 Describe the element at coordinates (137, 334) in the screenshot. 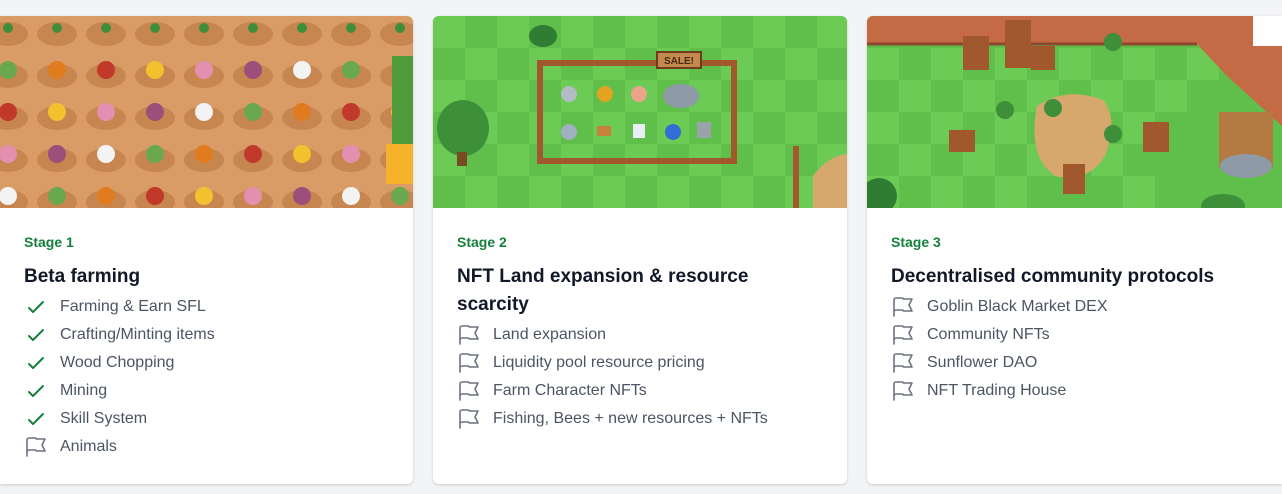

I see `milestone-label: Crafting/Minting items` at that location.